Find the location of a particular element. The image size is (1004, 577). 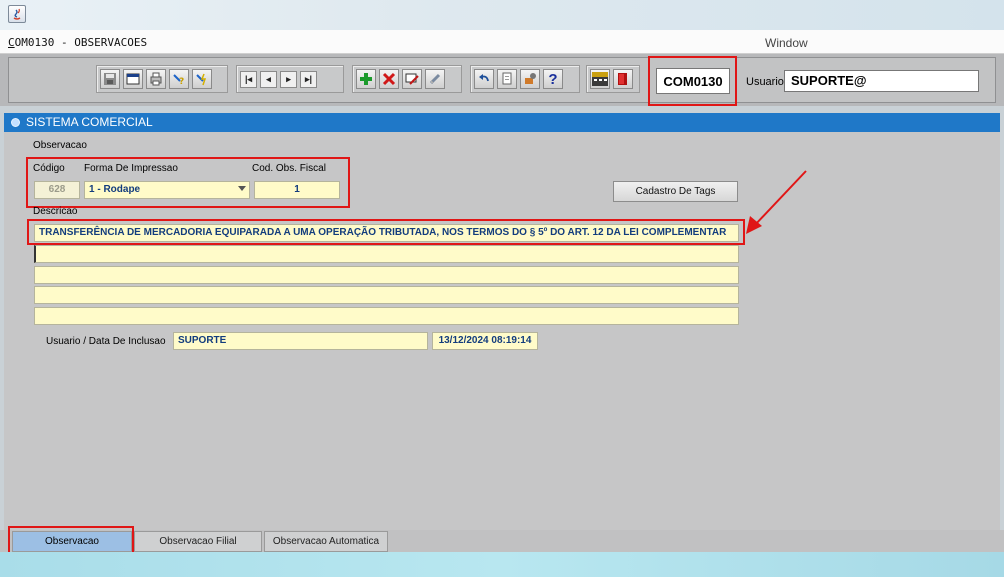

query-icon: ? is located at coordinates (179, 79).